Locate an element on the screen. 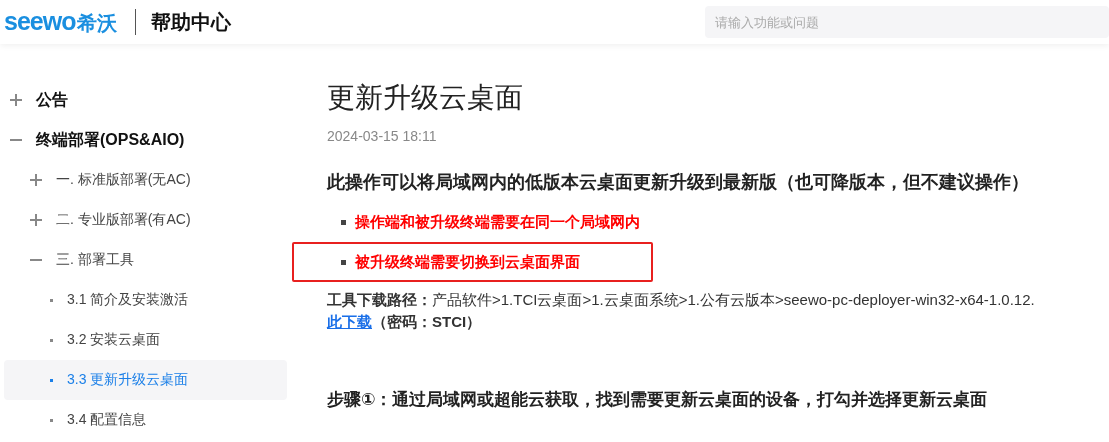 The image size is (1109, 442). logo-text: seewo is located at coordinates (40, 21).